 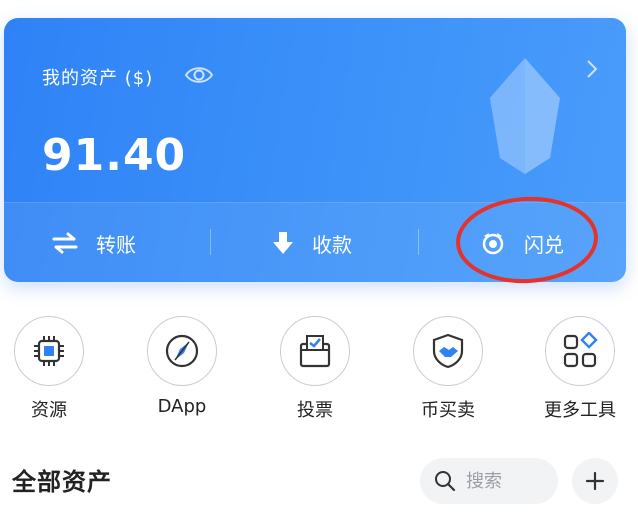 I want to click on tool-label: 更多工具, so click(x=580, y=410).